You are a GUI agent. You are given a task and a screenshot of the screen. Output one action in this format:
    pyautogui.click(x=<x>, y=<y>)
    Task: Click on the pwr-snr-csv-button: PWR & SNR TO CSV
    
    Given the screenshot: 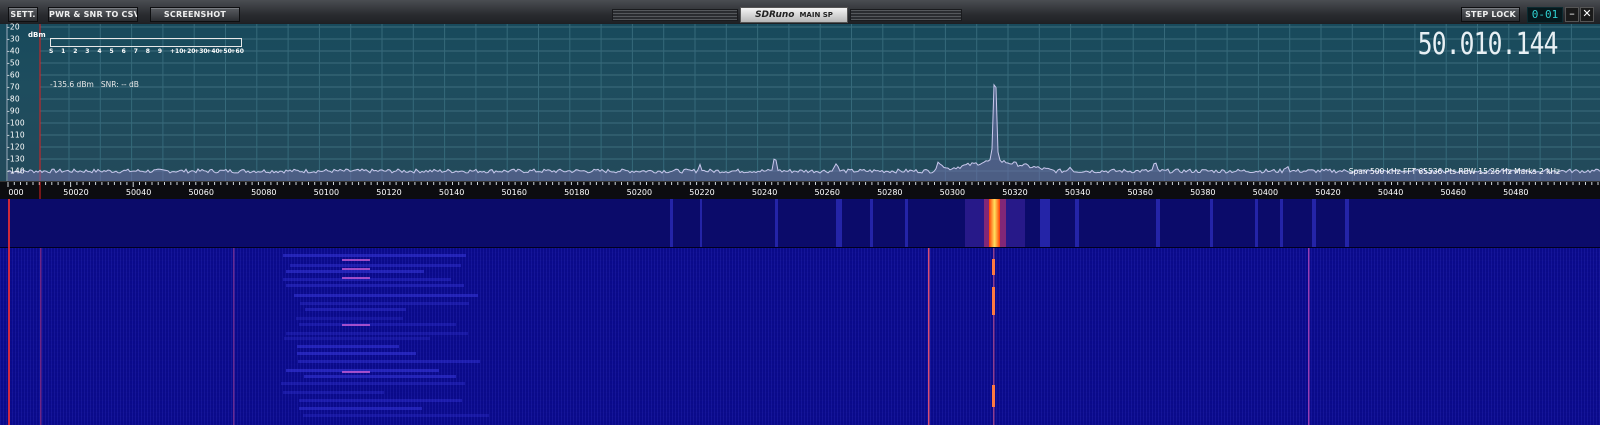 What is the action you would take?
    pyautogui.click(x=93, y=14)
    